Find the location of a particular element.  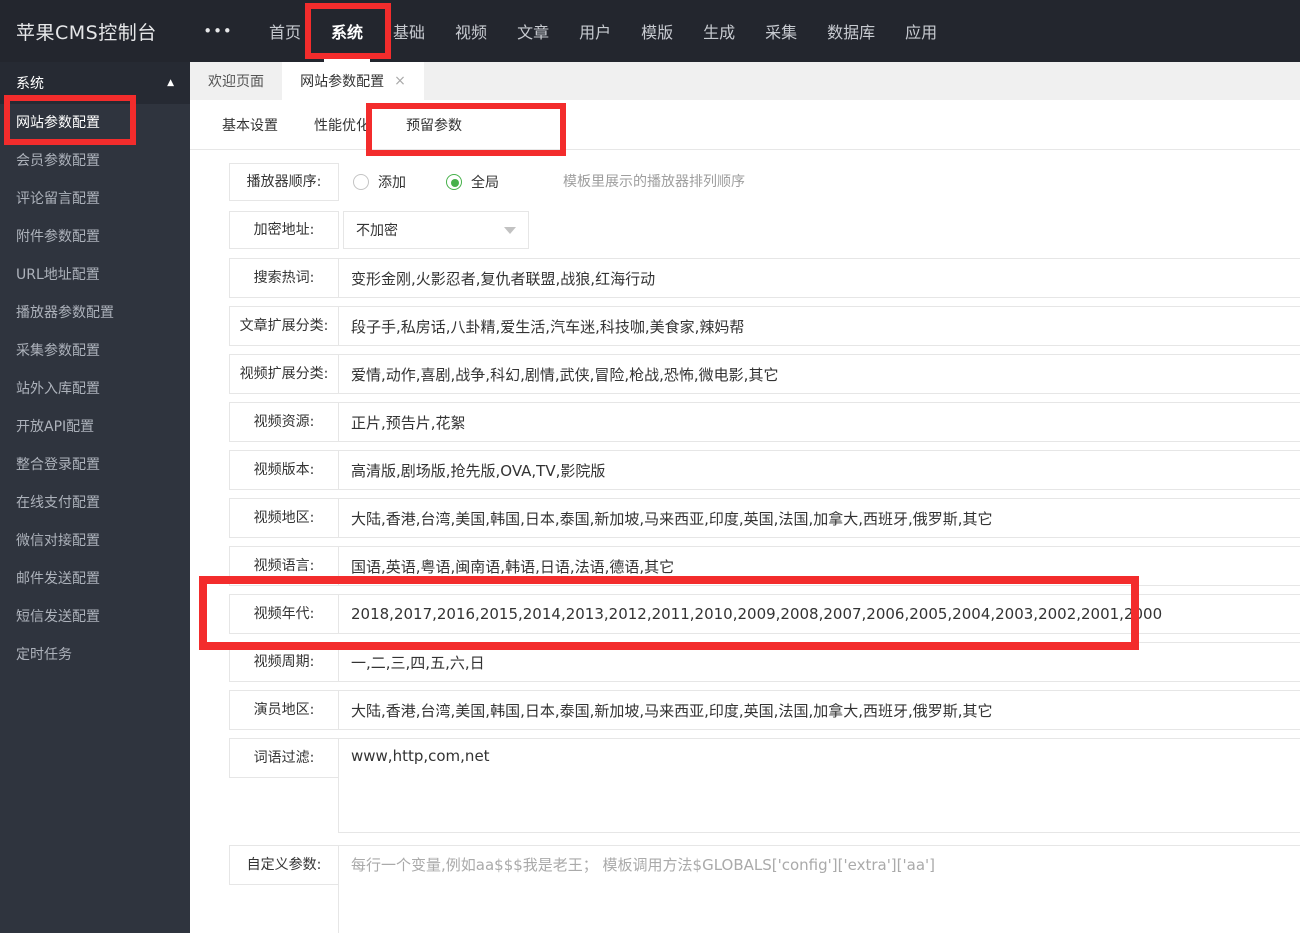

subtab-basic-settings: 基本设置 is located at coordinates (250, 125).